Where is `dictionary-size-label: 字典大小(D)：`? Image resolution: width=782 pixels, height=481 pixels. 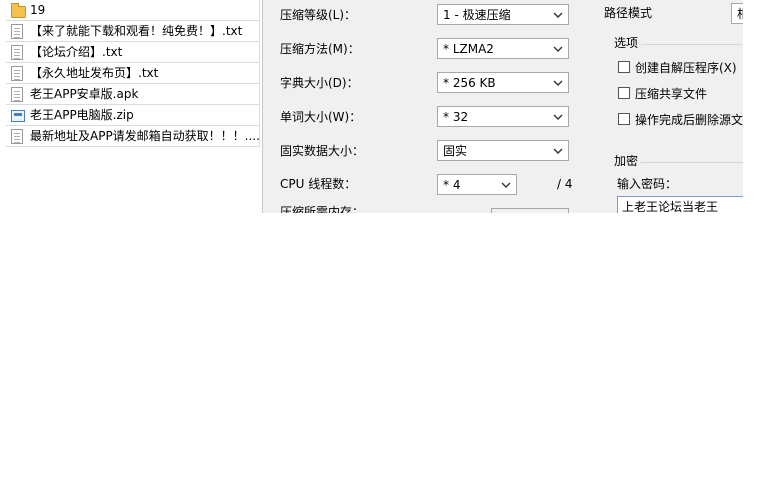
dictionary-size-label: 字典大小(D)： is located at coordinates (319, 83).